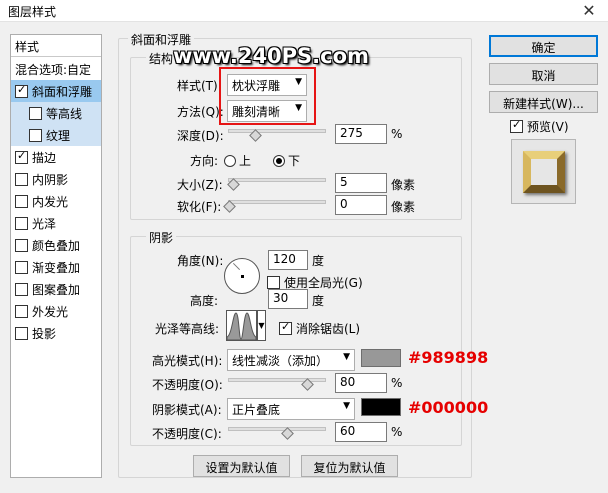 The image size is (608, 493). Describe the element at coordinates (397, 134) in the screenshot. I see `depth-unit: %` at that location.